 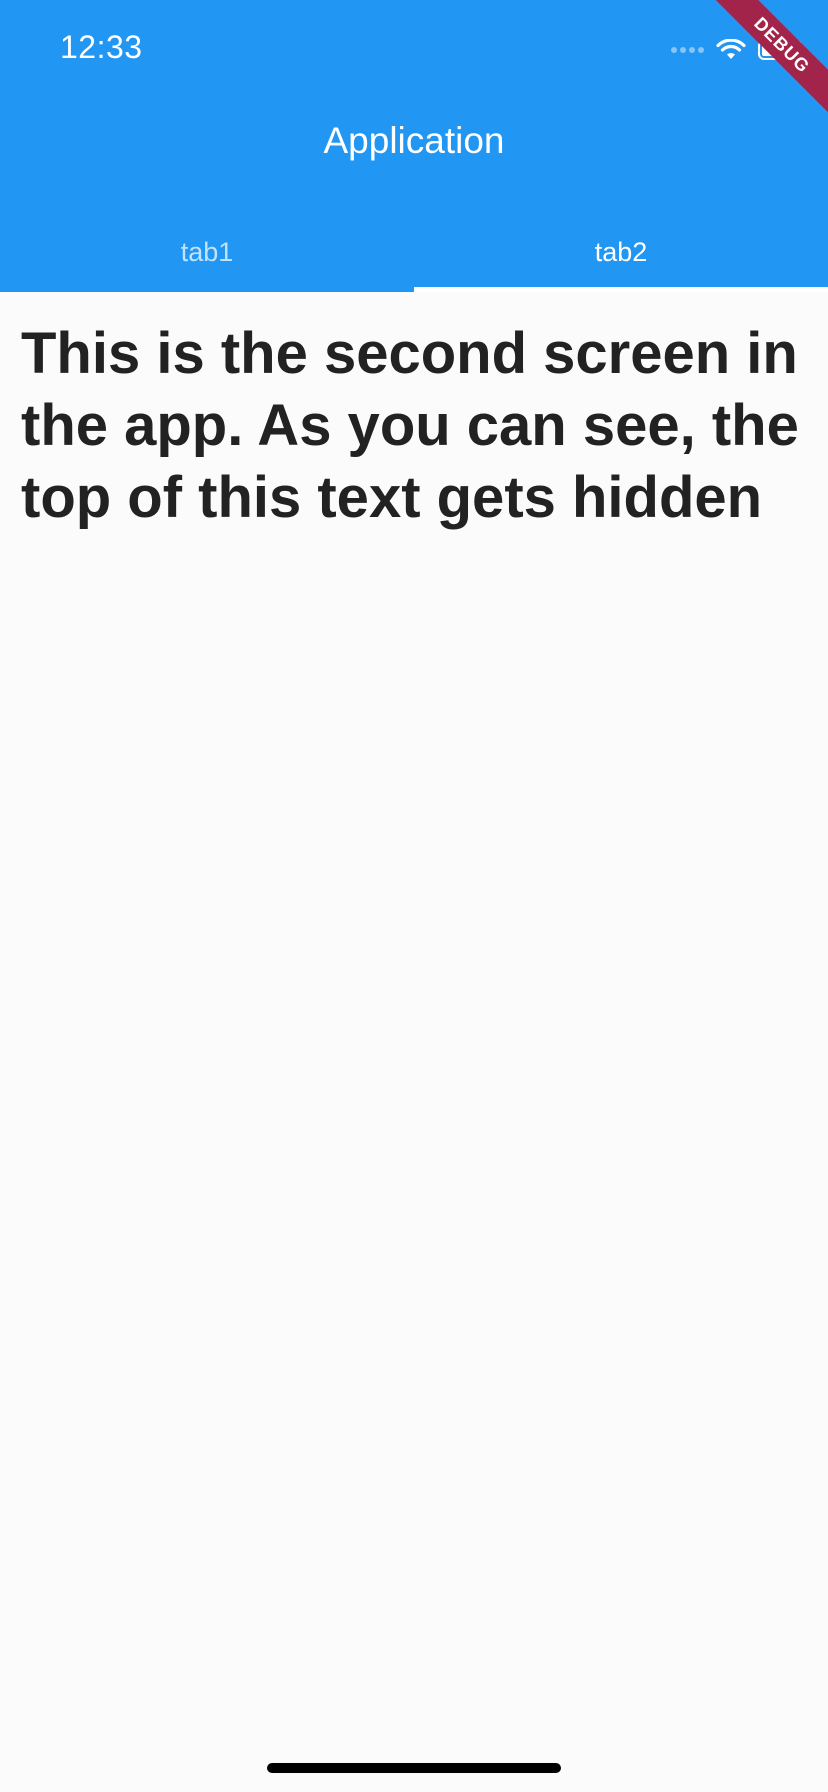 I want to click on status-time: 12:33, so click(x=101, y=47).